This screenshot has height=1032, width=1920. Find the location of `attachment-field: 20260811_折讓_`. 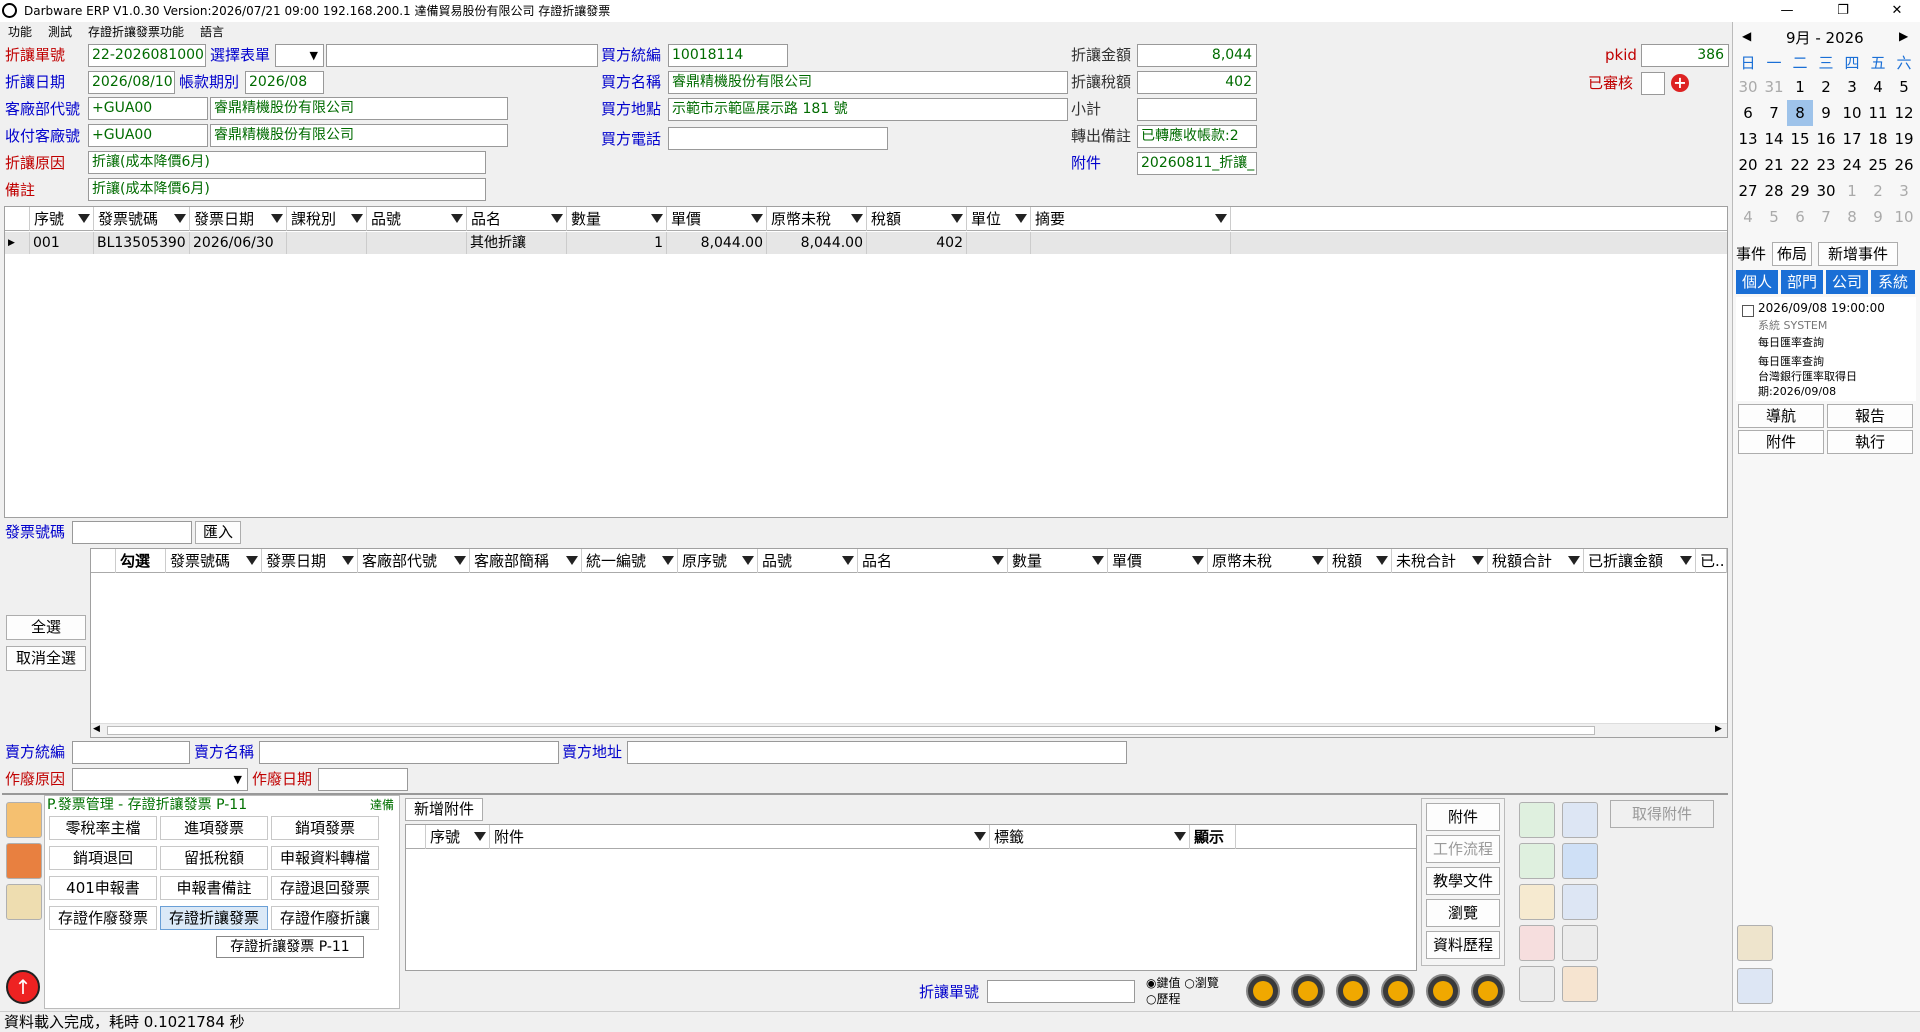

attachment-field: 20260811_折讓_ is located at coordinates (1197, 163).